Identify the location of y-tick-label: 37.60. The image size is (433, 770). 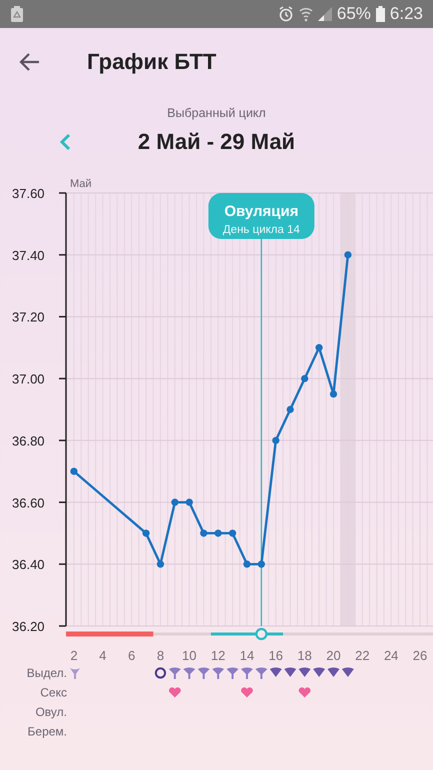
(28, 193).